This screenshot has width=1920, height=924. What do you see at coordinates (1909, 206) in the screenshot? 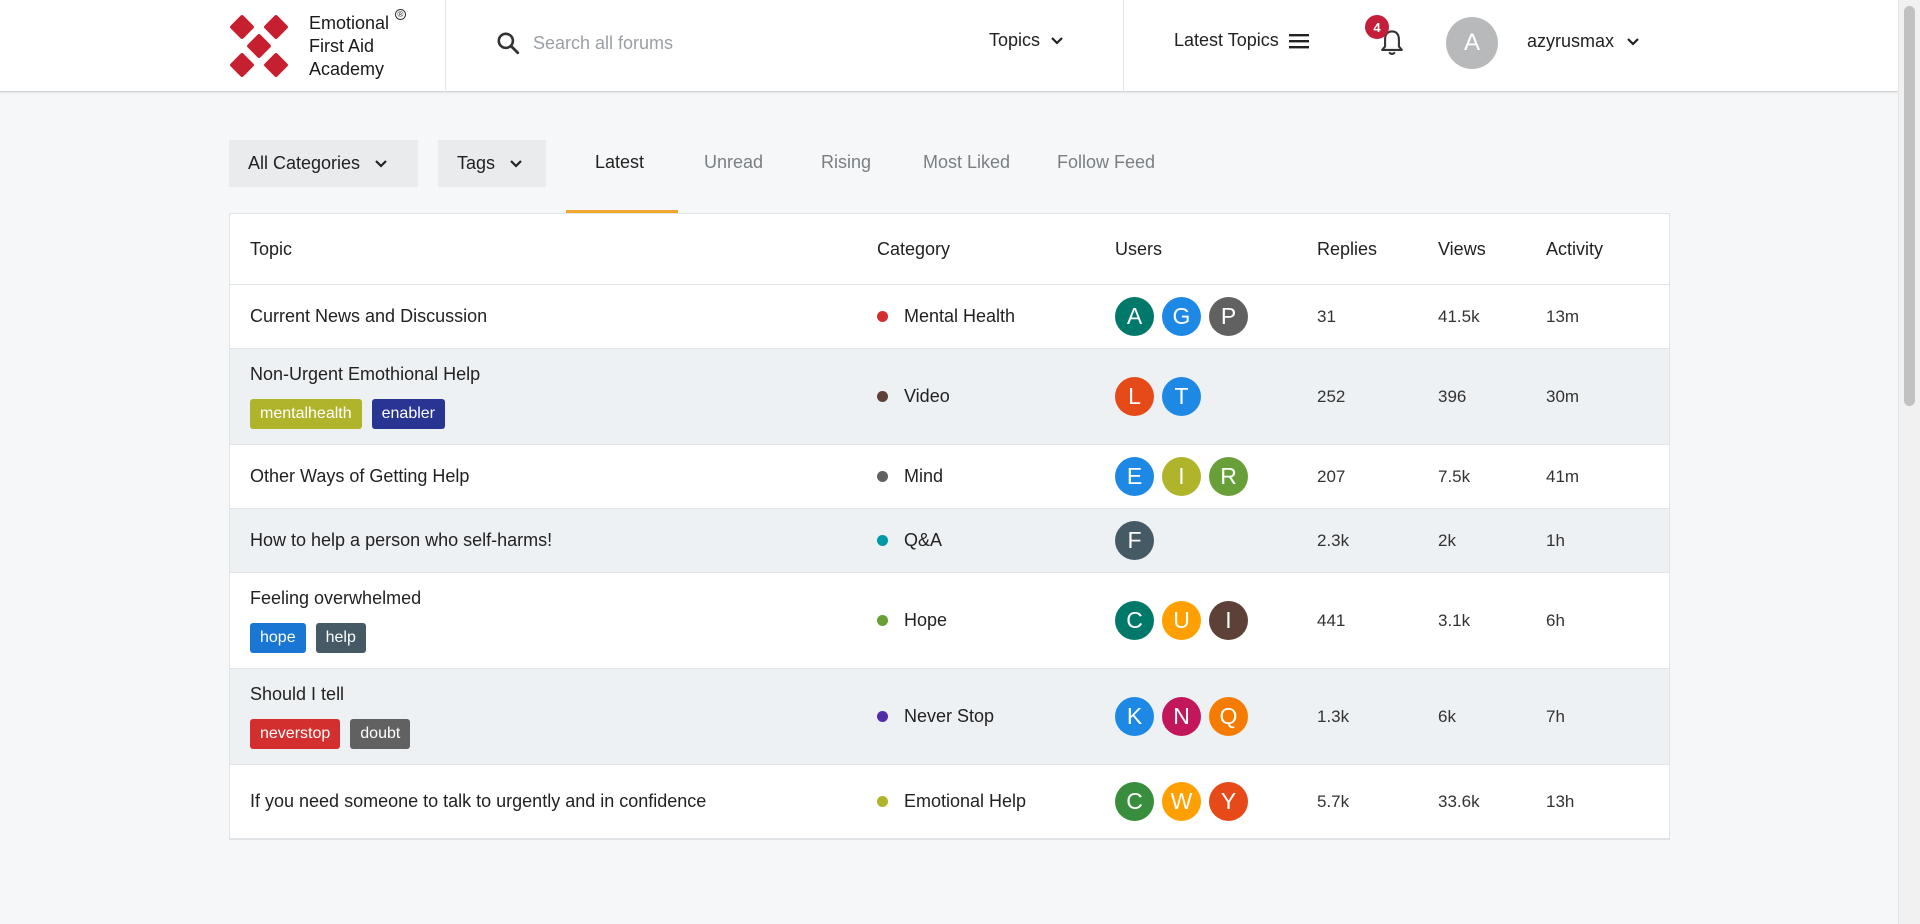
I see `scrollbar-thumb` at bounding box center [1909, 206].